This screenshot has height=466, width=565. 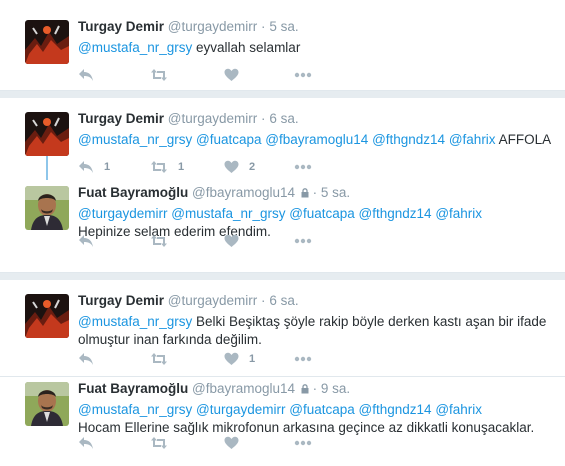 I want to click on reply-count: 1, so click(x=107, y=167).